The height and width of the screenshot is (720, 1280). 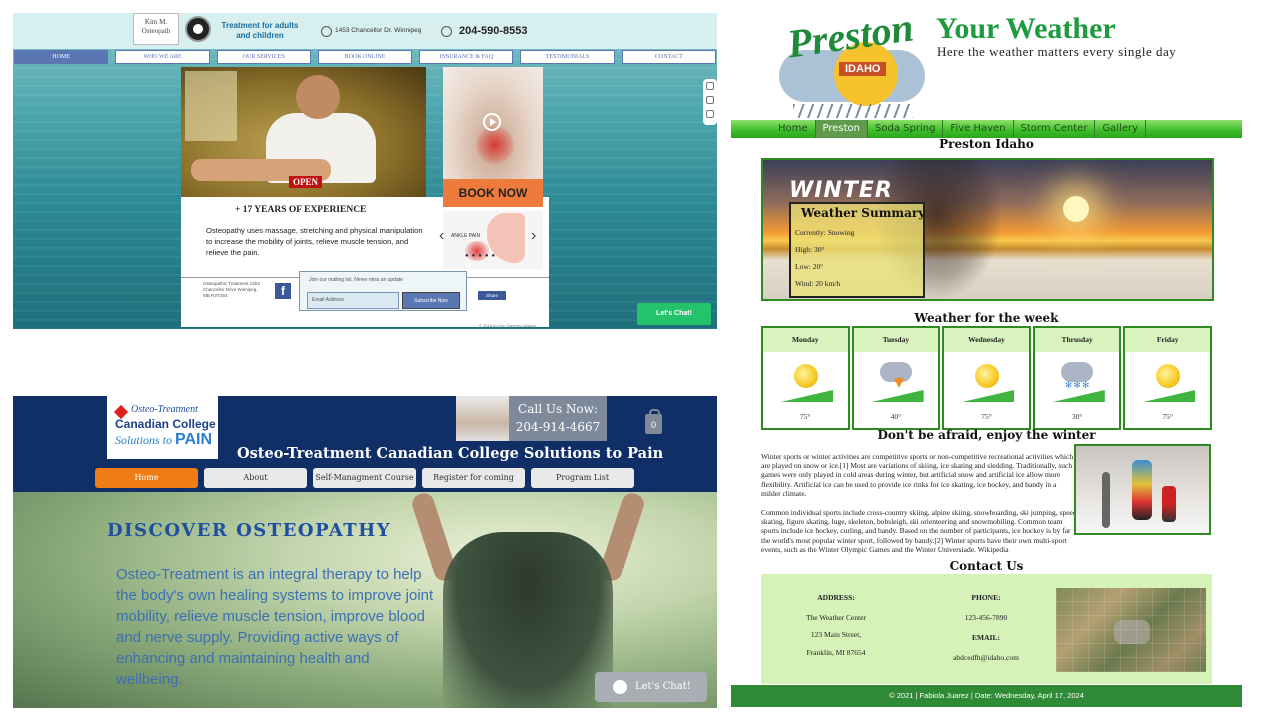 I want to click on town-area, so click(x=1132, y=632).